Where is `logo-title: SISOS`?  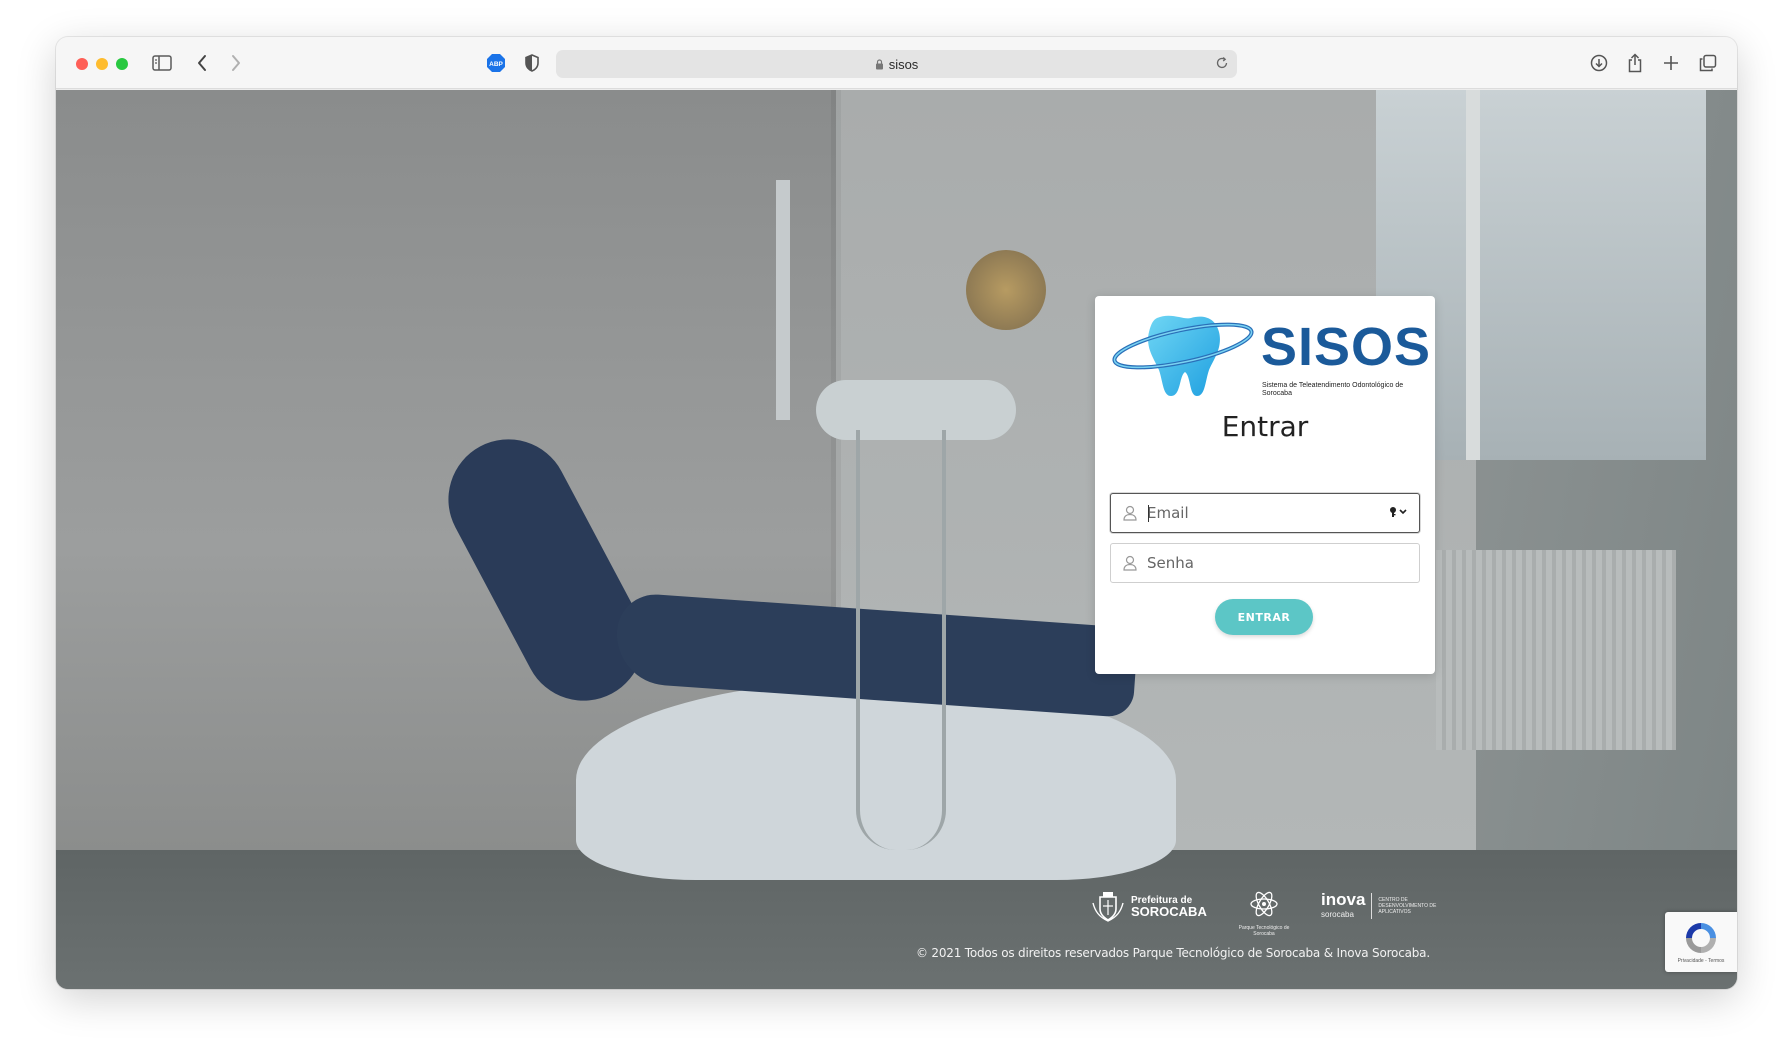
logo-title: SISOS is located at coordinates (1346, 347).